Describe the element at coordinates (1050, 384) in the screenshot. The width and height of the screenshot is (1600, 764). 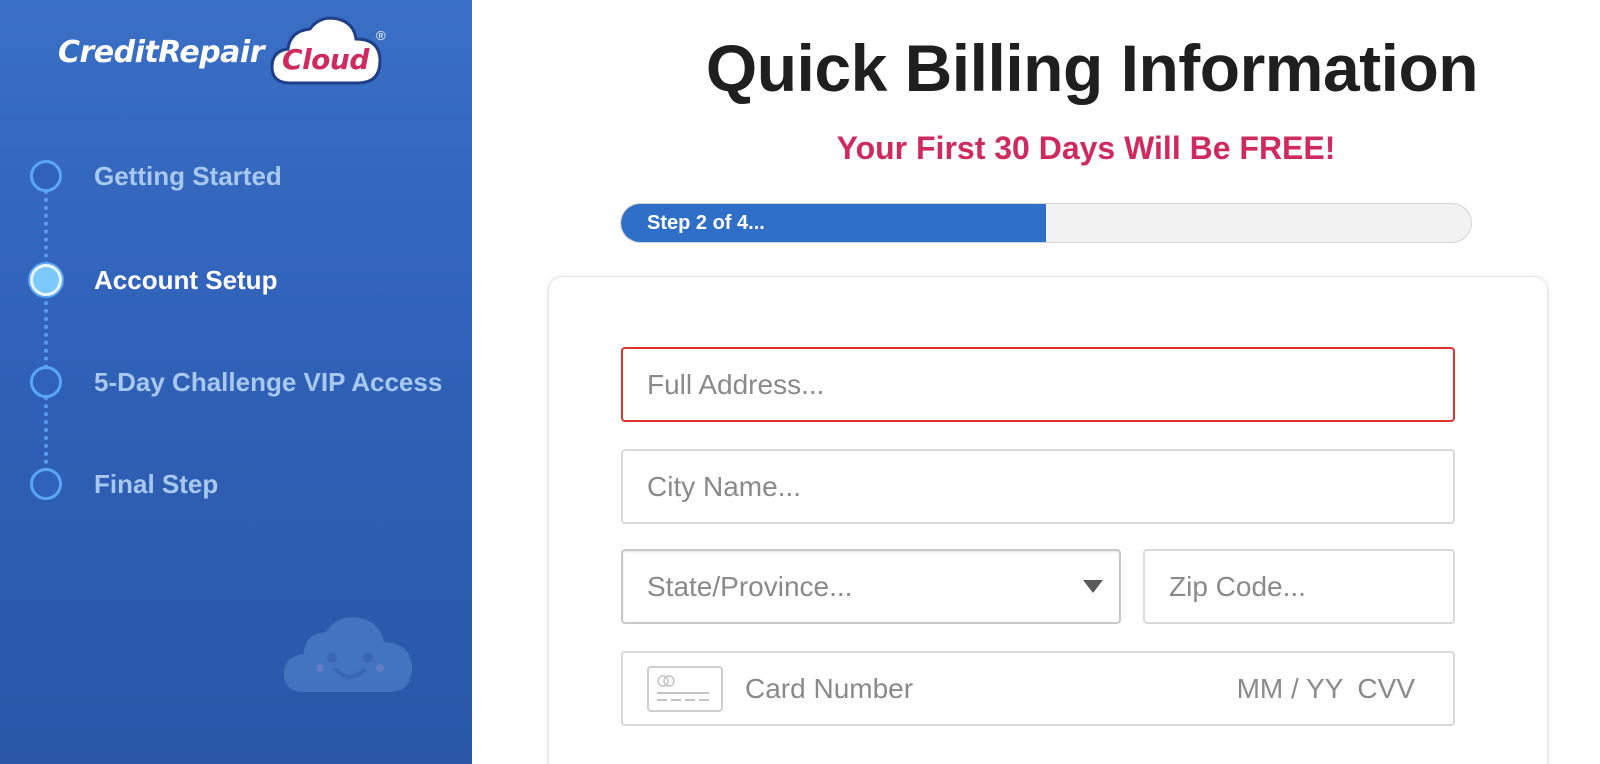
I see `full-address-input` at that location.